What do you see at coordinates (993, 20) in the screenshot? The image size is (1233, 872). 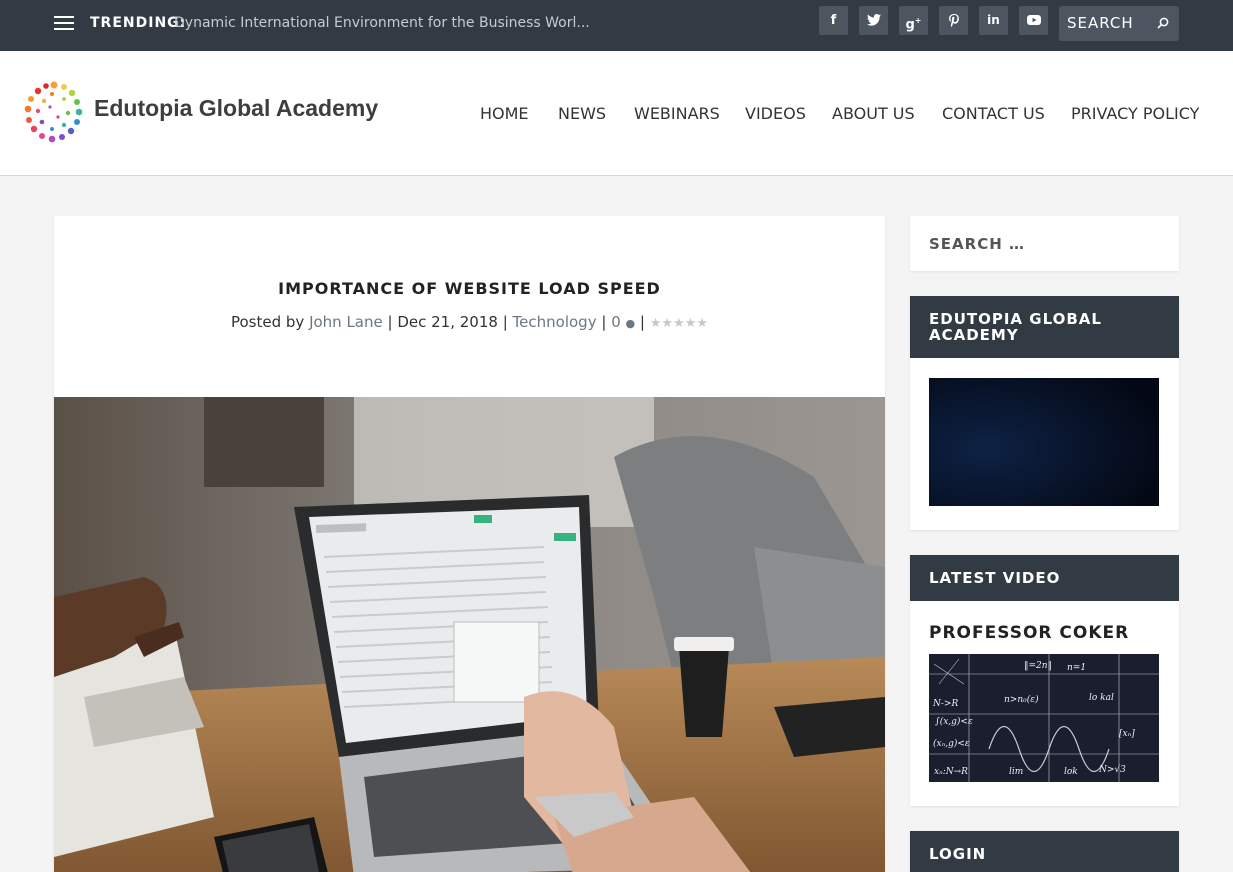 I see `linkedin-icon: in` at bounding box center [993, 20].